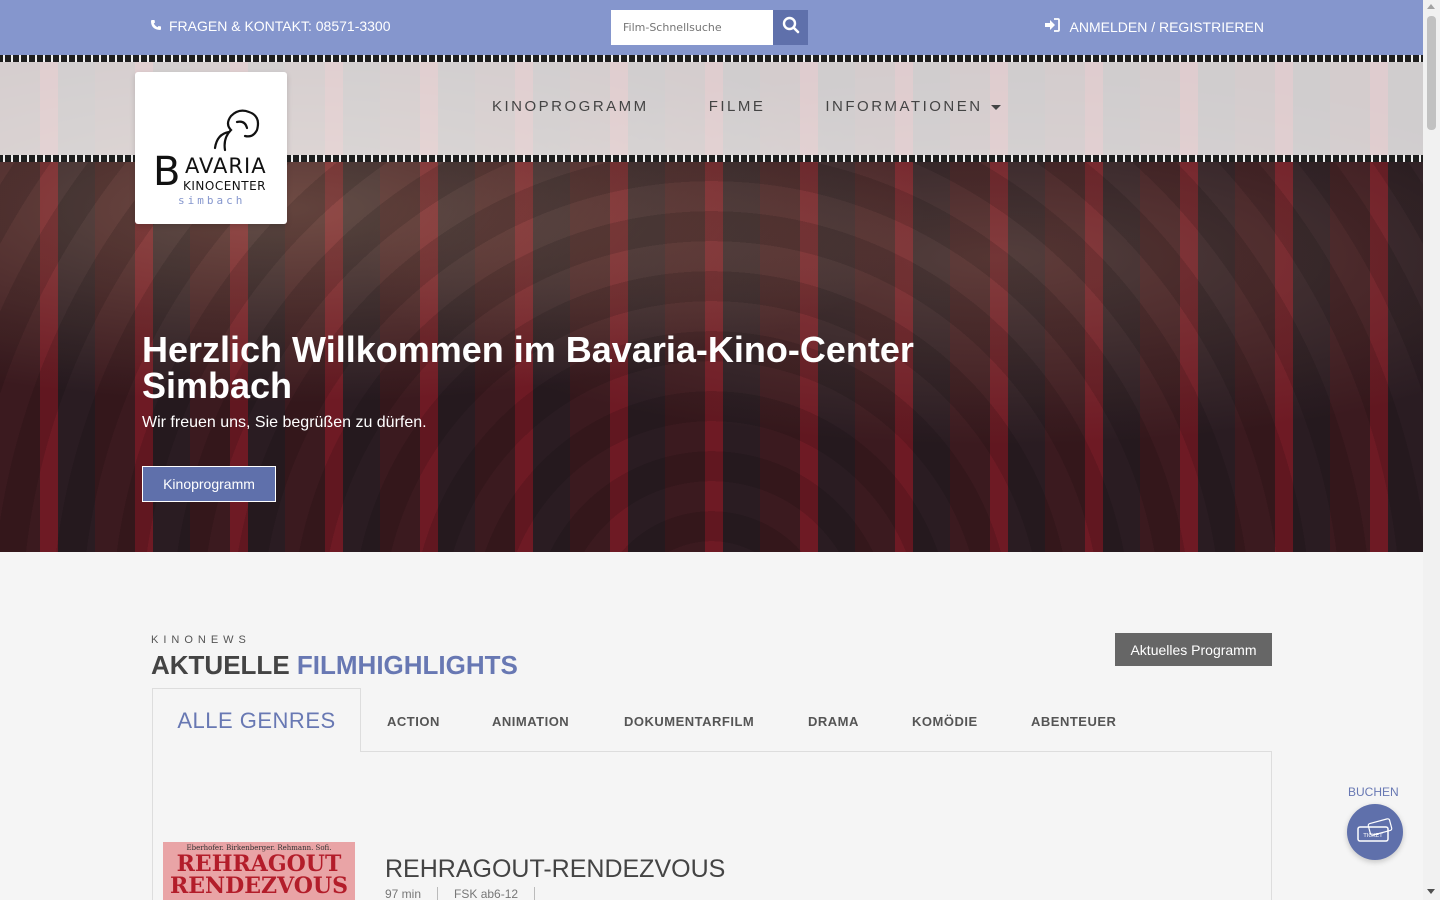 The height and width of the screenshot is (900, 1440). I want to click on page-scrollbar, so click(1431, 450).